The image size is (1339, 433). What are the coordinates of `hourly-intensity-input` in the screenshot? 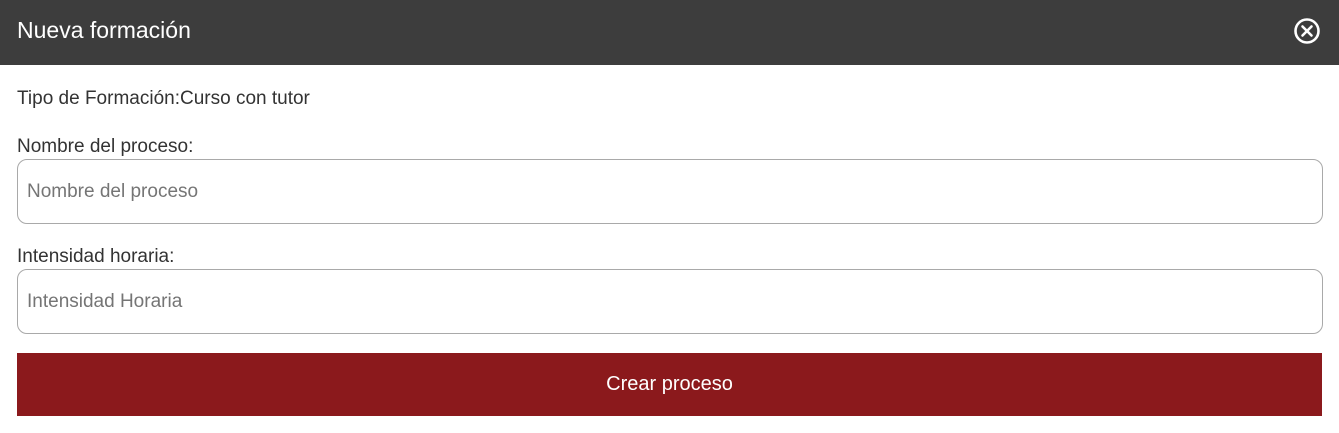 It's located at (670, 301).